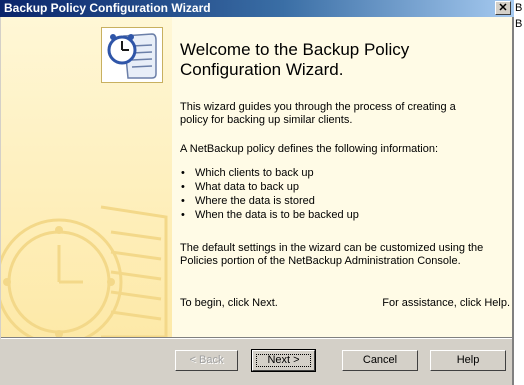 This screenshot has width=524, height=385. What do you see at coordinates (266, 120) in the screenshot?
I see `intro-line: policy for backing up similar clients.` at bounding box center [266, 120].